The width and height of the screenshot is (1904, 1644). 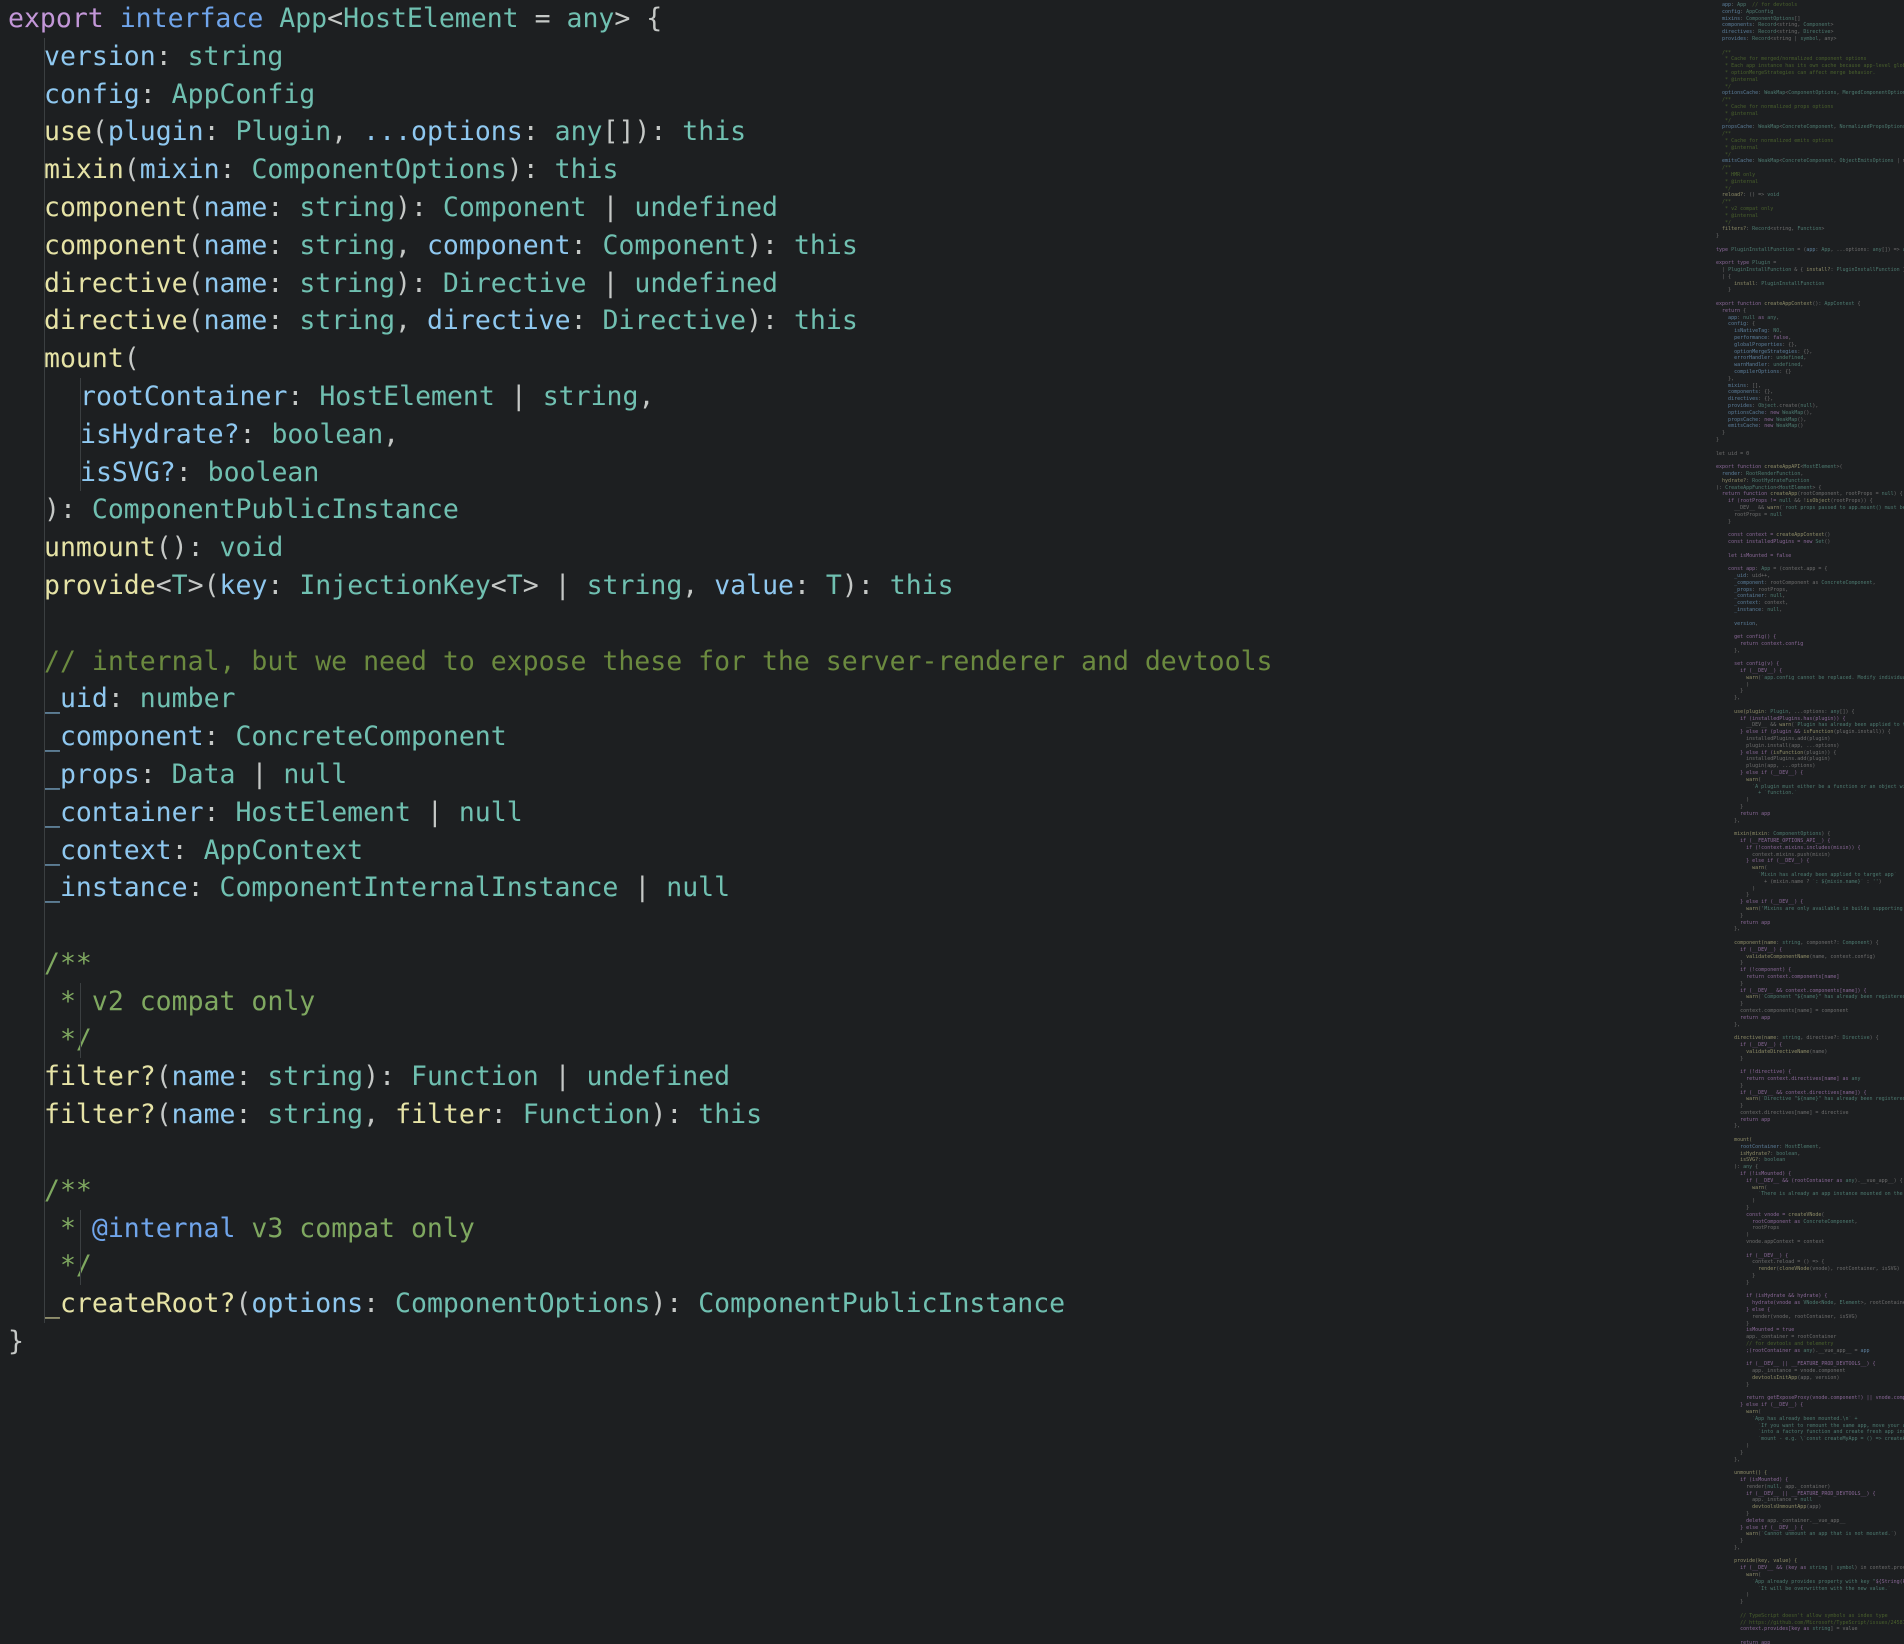 I want to click on code-token: ComponentOptions, so click(x=379, y=170).